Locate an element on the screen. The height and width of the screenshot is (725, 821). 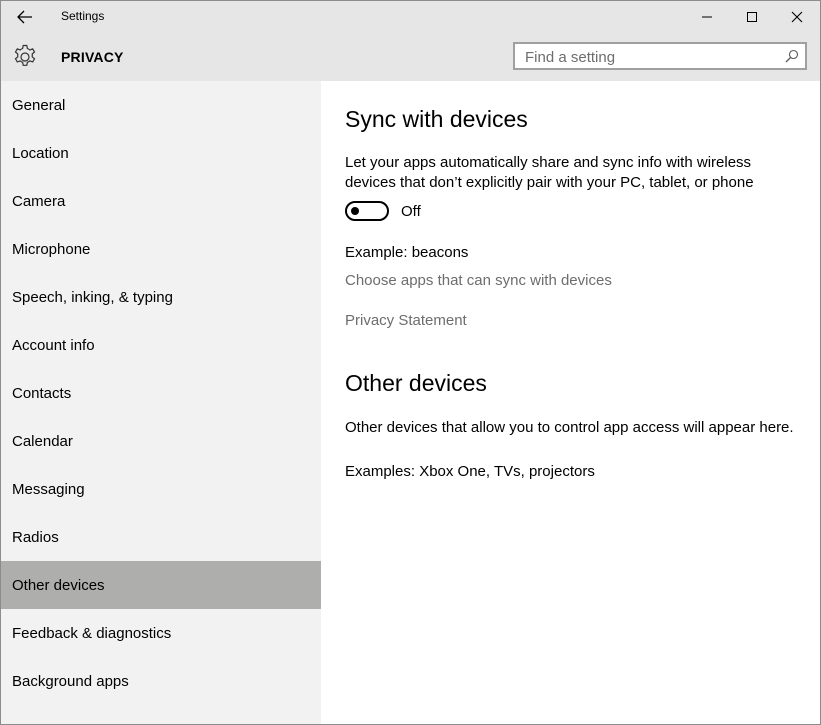
minimize-button is located at coordinates (707, 17).